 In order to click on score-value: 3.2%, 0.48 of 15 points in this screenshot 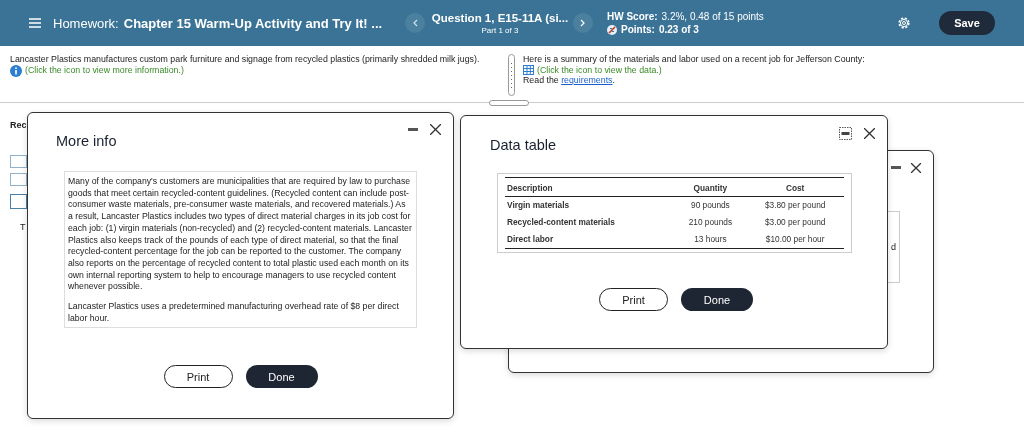, I will do `click(712, 16)`.